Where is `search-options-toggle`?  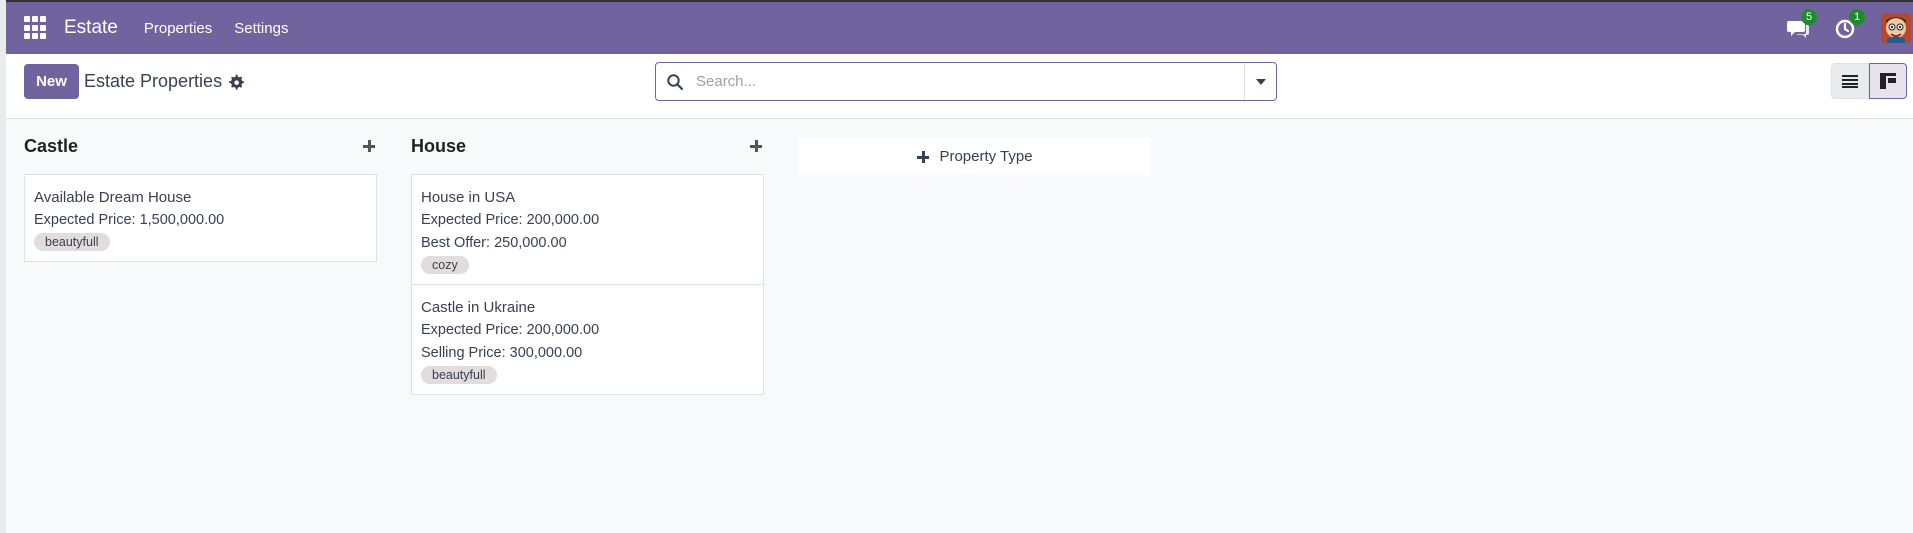
search-options-toggle is located at coordinates (1260, 81).